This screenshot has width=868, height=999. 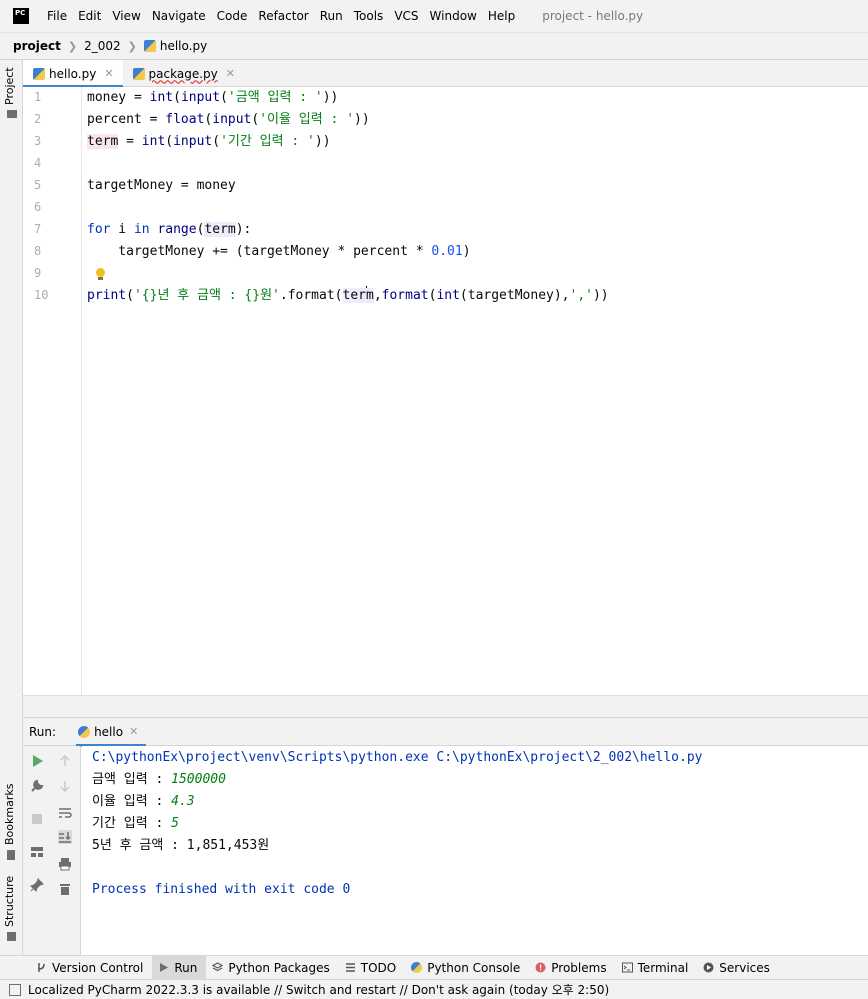 I want to click on tab-label: hello.py, so click(x=73, y=73).